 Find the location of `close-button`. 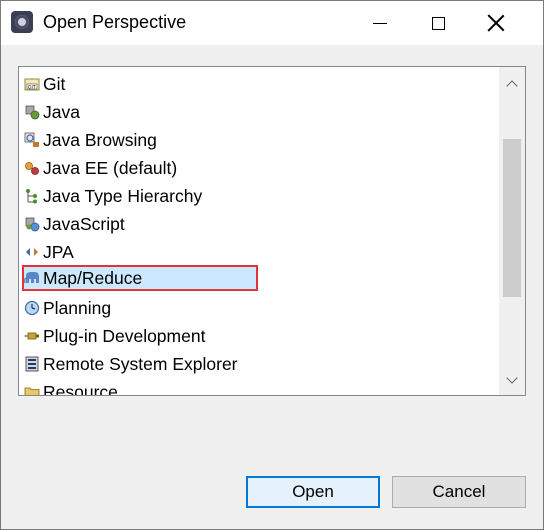

close-button is located at coordinates (496, 23).